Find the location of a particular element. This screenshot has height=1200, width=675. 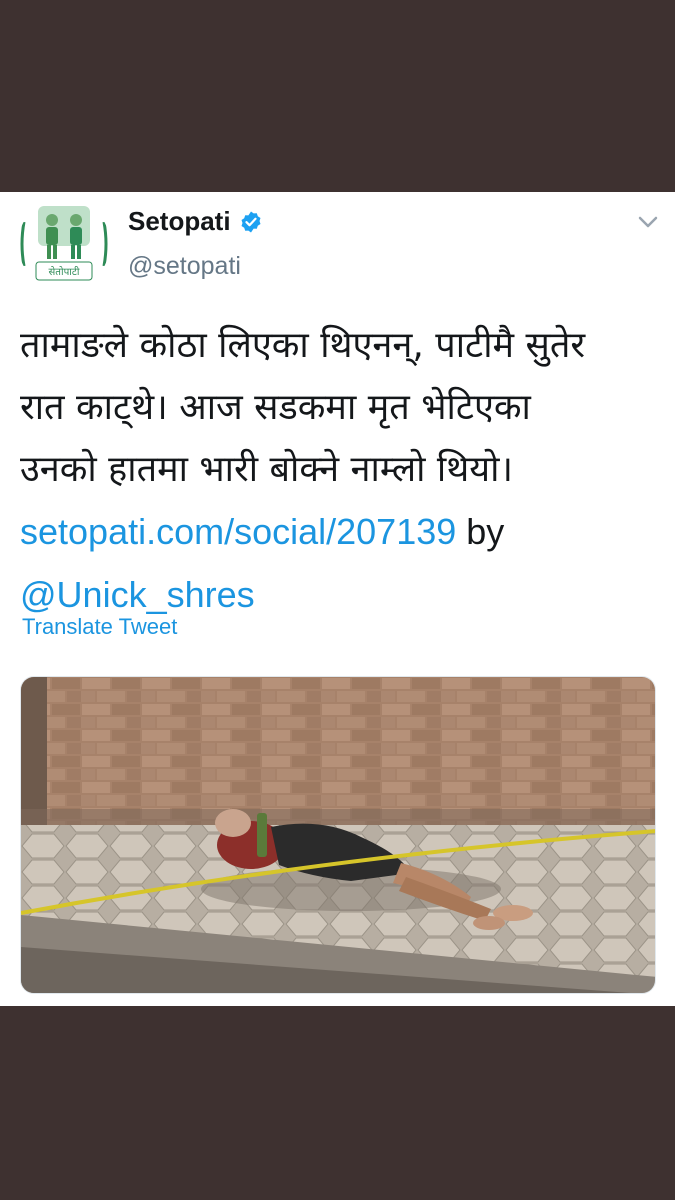

avatar-logo-text: सेतोपाटी is located at coordinates (64, 272).